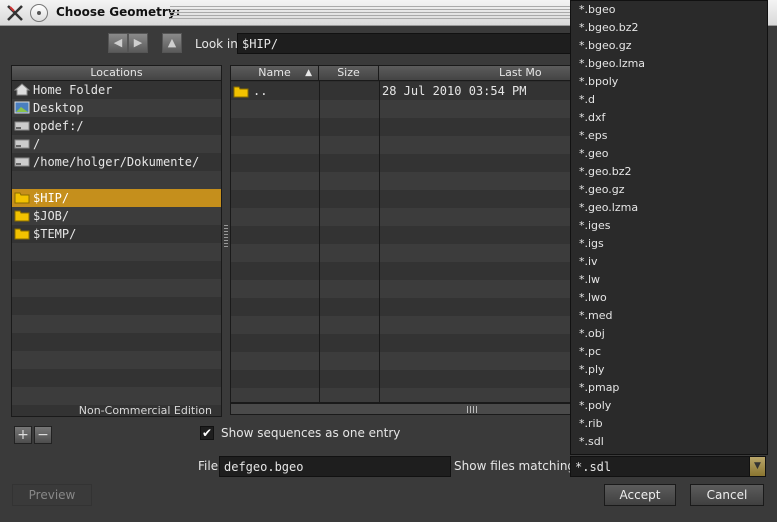 The width and height of the screenshot is (777, 522). What do you see at coordinates (757, 466) in the screenshot?
I see `filter-dropdown-arrow-icon: ▼` at bounding box center [757, 466].